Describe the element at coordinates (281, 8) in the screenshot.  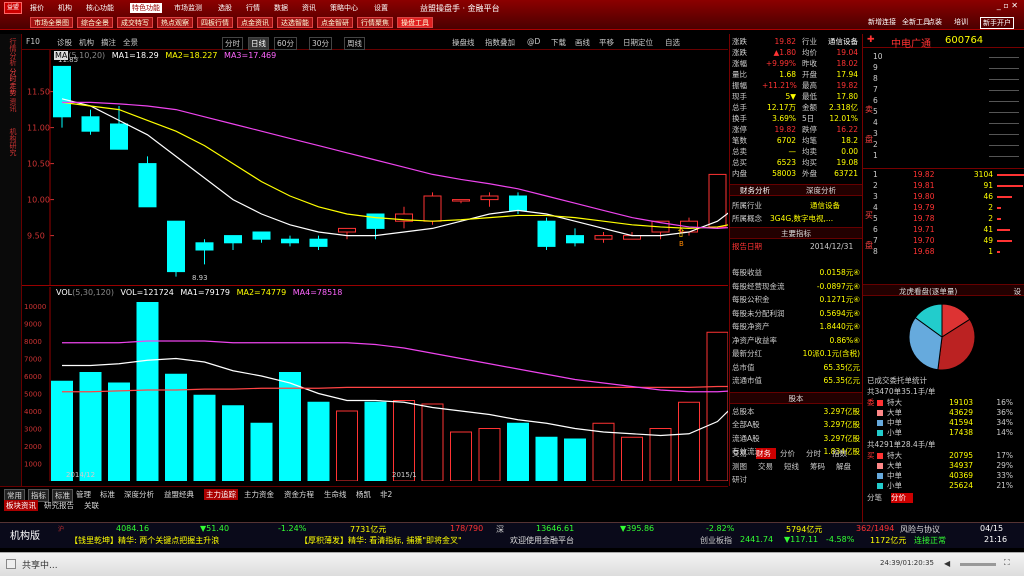
I see `menu-item-7: 数据` at that location.